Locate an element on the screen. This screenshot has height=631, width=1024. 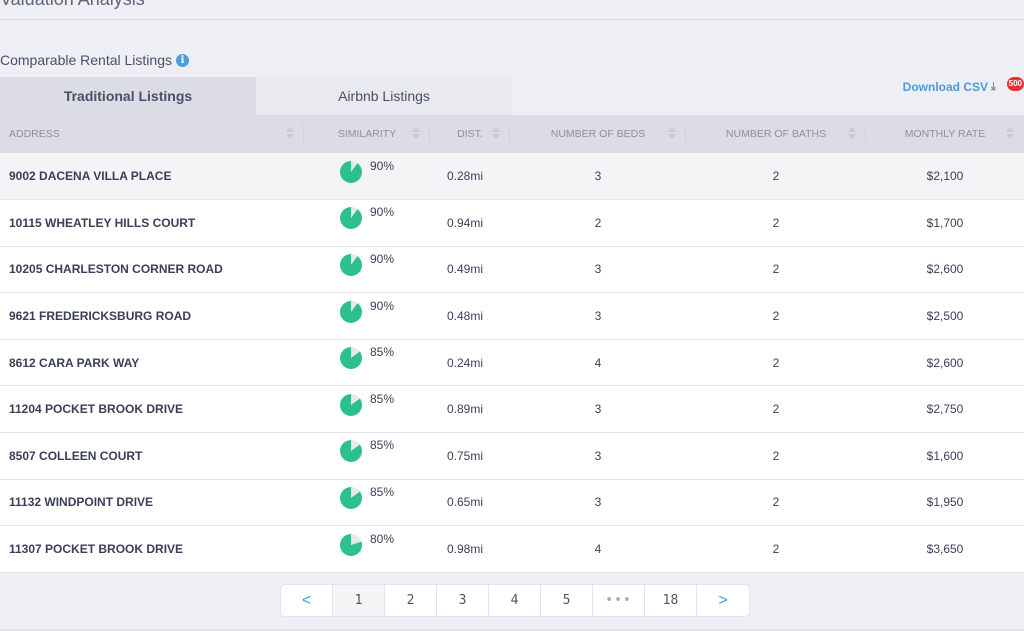
cell-address: 9002 DACENA VILLA PLACE is located at coordinates (152, 176).